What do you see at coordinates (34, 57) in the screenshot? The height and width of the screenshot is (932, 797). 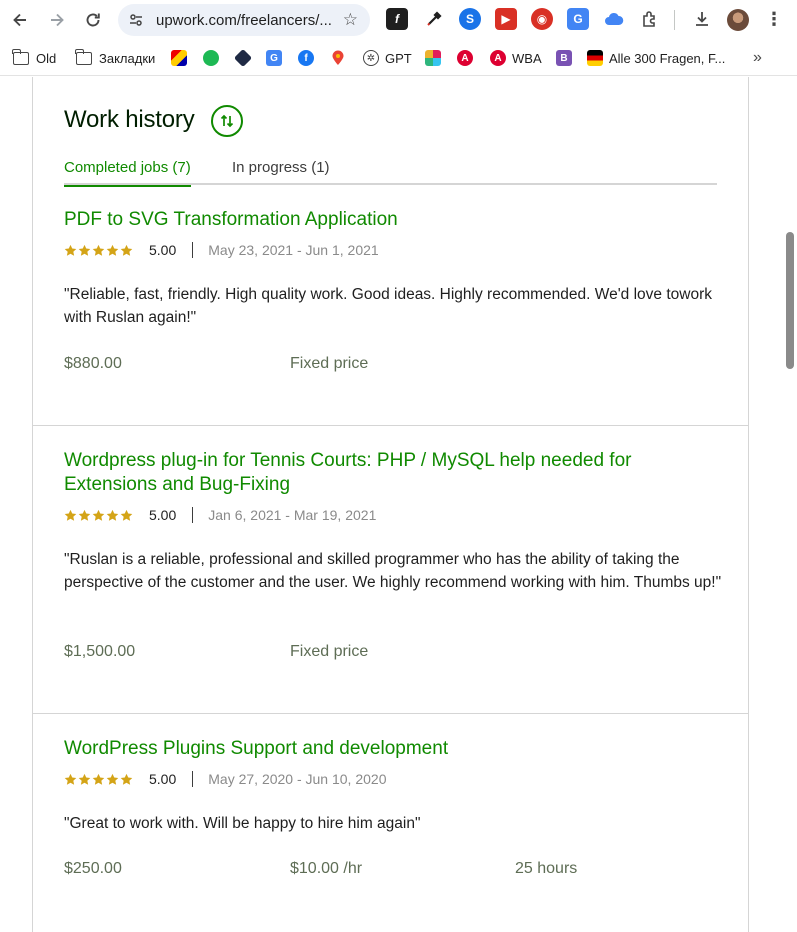 I see `bookmark-folder-old: Old` at bounding box center [34, 57].